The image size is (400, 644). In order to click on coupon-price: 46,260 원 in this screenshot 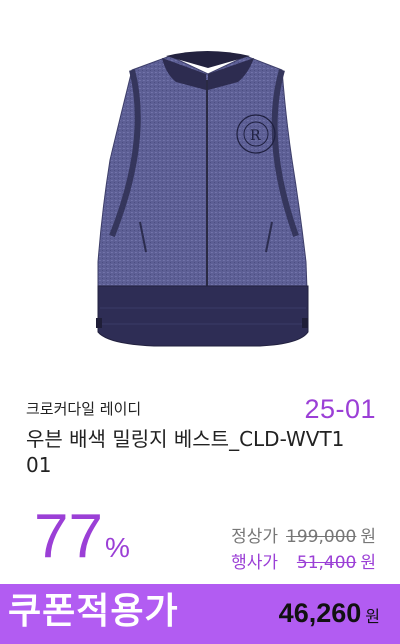, I will do `click(329, 613)`.